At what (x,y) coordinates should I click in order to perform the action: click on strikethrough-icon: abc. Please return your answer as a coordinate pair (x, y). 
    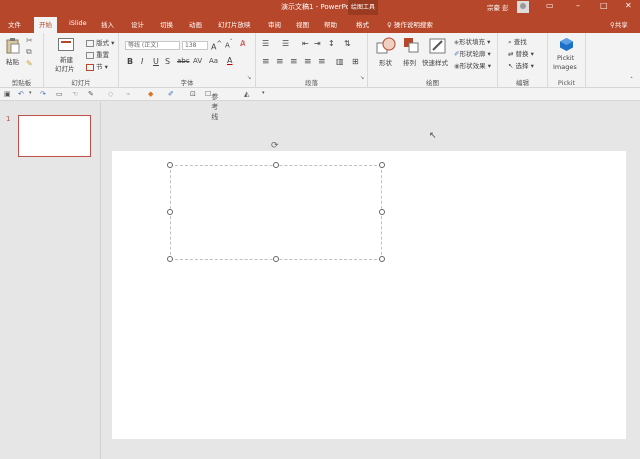
    Looking at the image, I should click on (183, 61).